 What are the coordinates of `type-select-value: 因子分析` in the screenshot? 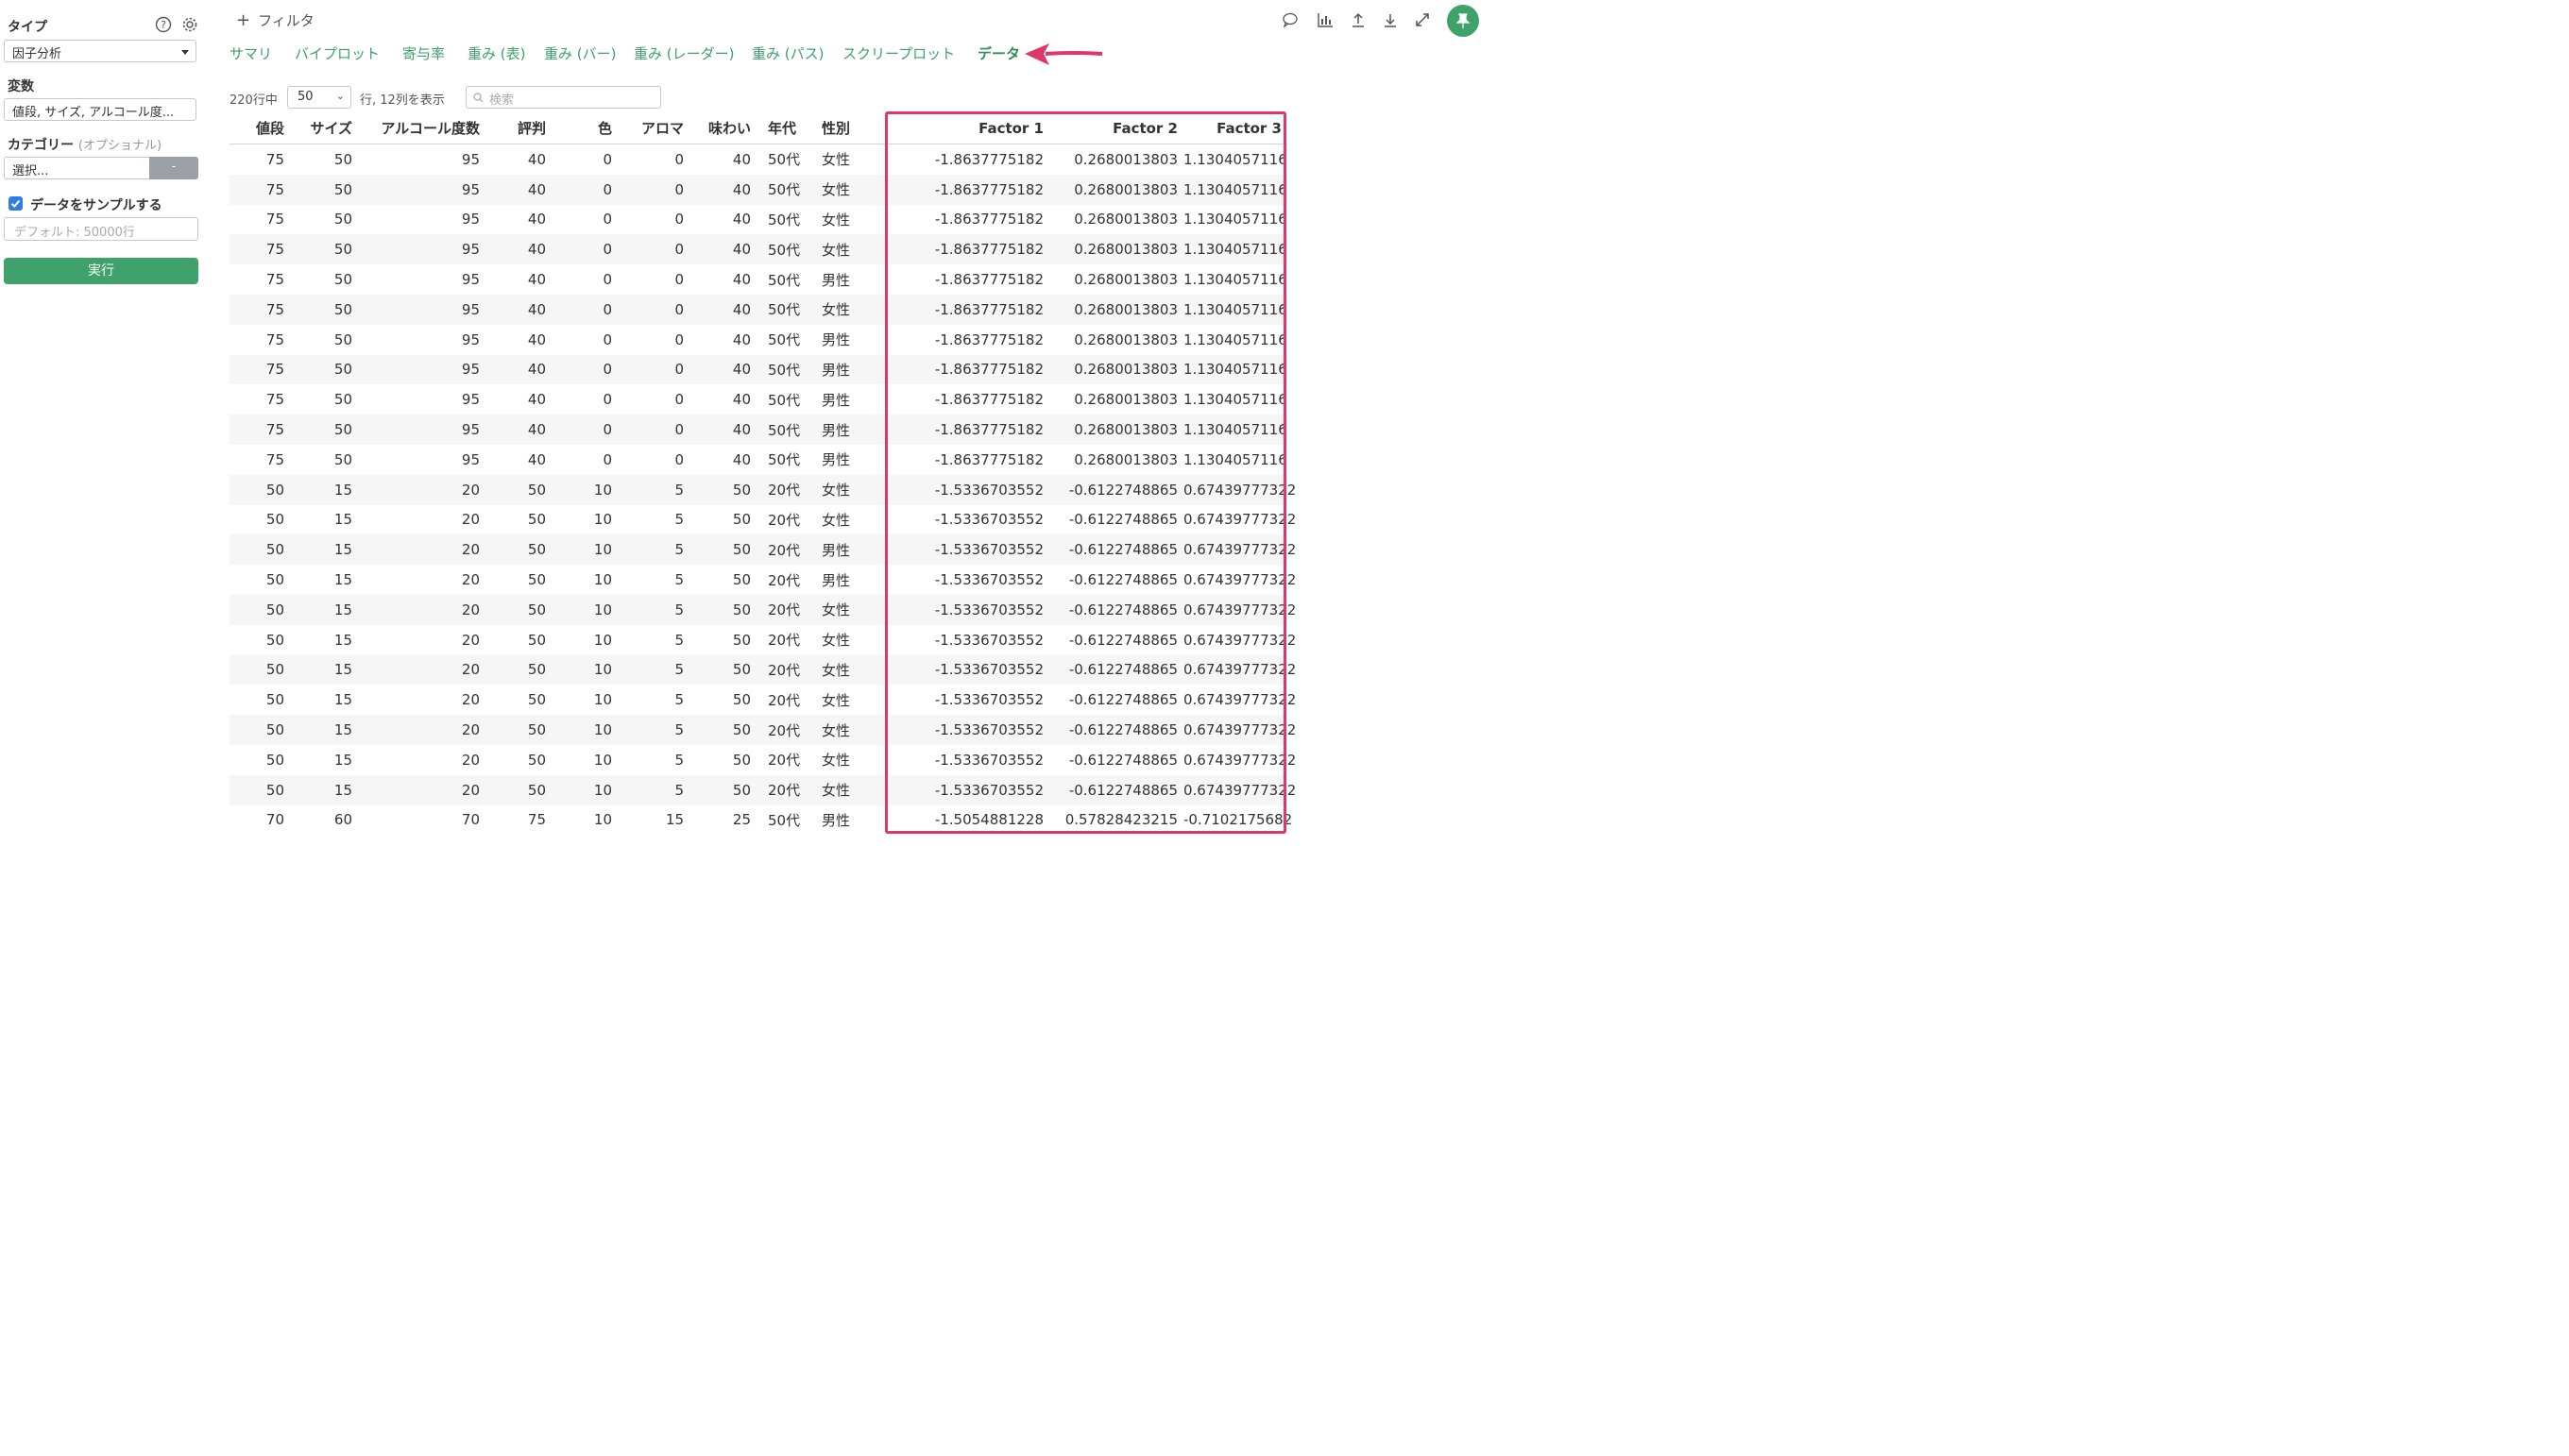 It's located at (37, 54).